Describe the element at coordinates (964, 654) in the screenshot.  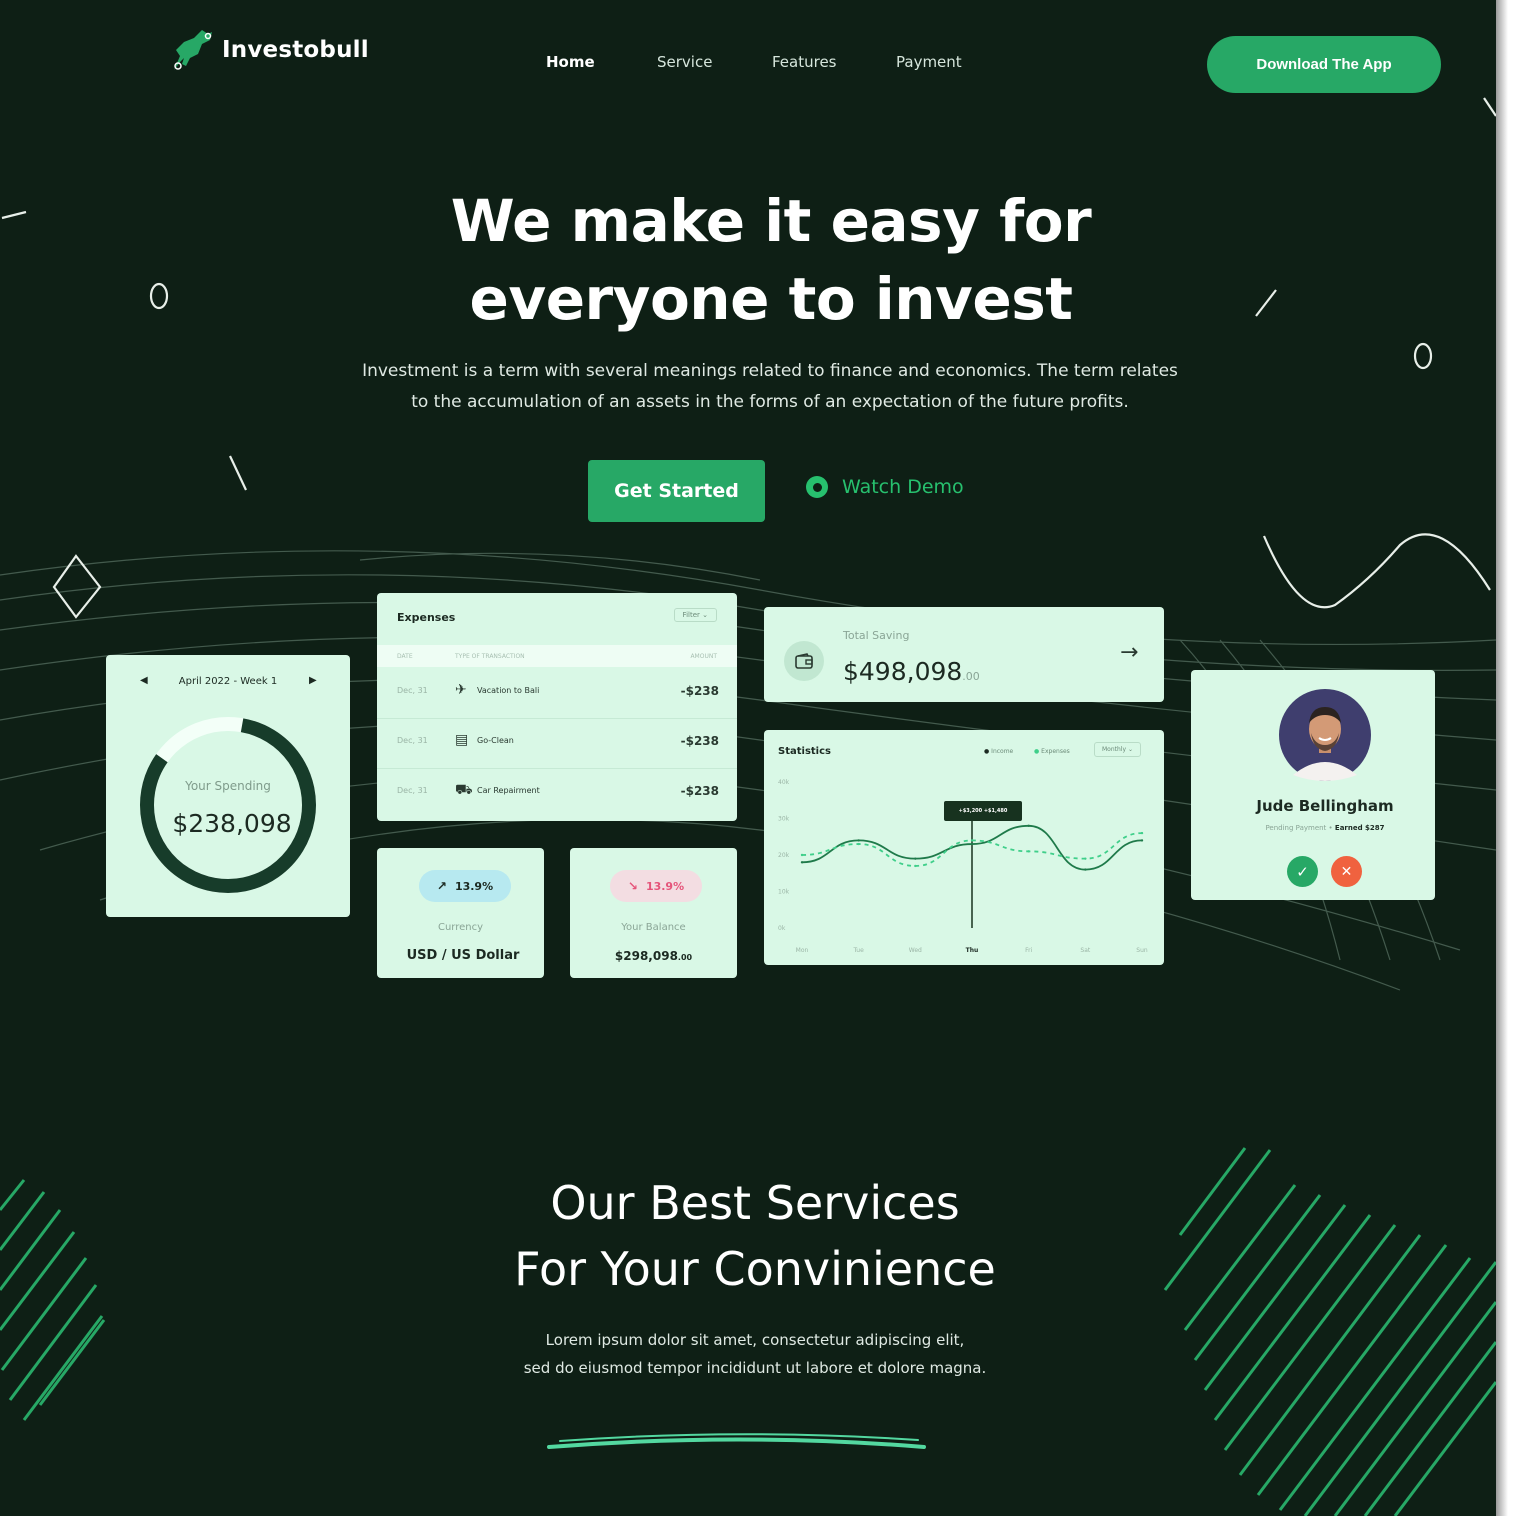
I see `total-saving-card: Total Saving $498,098.00 →` at that location.